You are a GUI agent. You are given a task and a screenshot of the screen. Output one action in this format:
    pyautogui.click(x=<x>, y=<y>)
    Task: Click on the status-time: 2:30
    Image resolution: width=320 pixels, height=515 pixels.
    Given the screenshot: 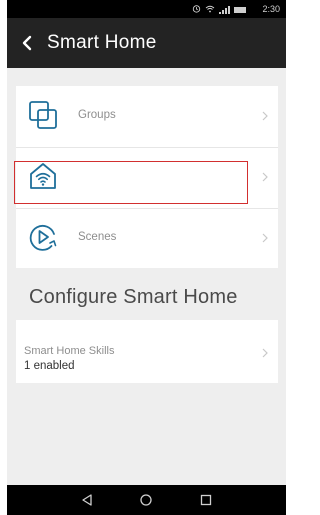 What is the action you would take?
    pyautogui.click(x=271, y=9)
    